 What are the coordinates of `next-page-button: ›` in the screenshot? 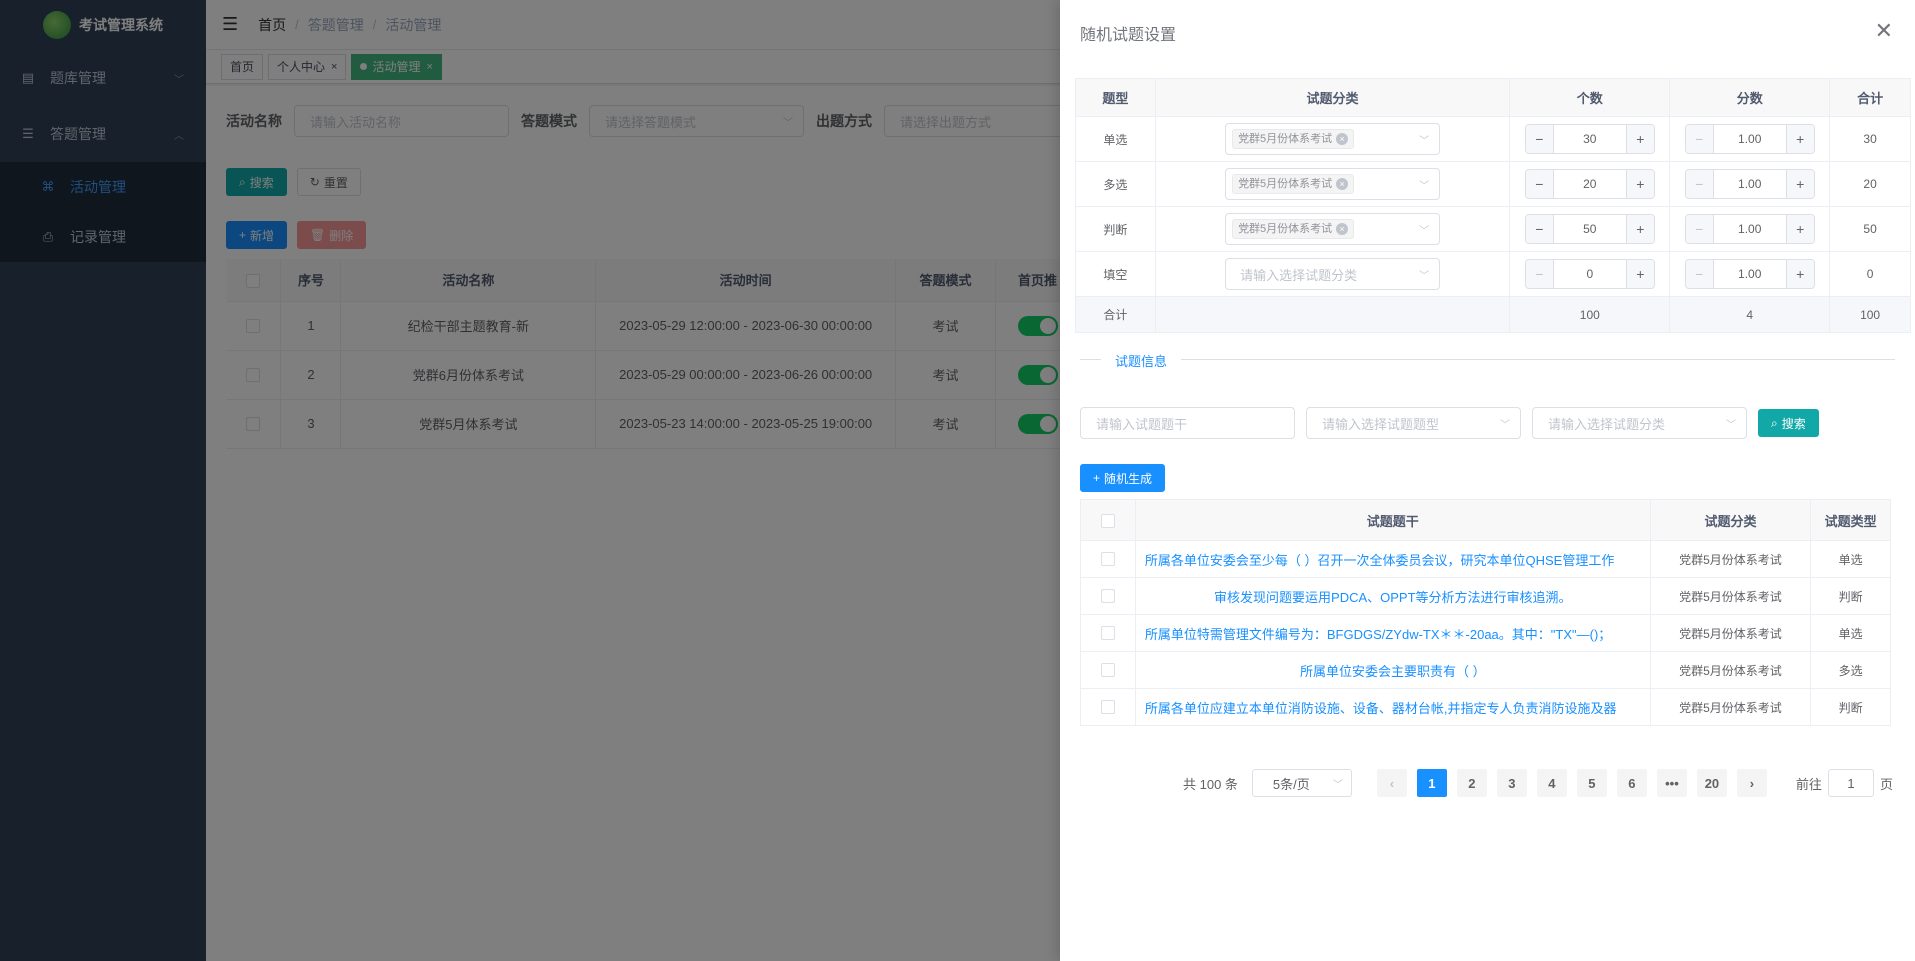 It's located at (1751, 783).